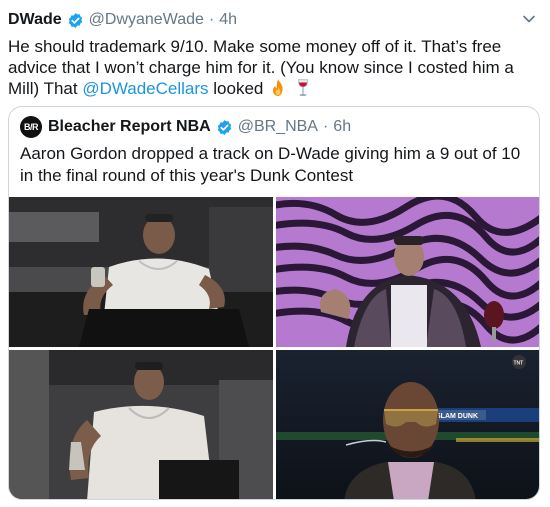 This screenshot has height=507, width=550. I want to click on timestamp: 4h, so click(228, 20).